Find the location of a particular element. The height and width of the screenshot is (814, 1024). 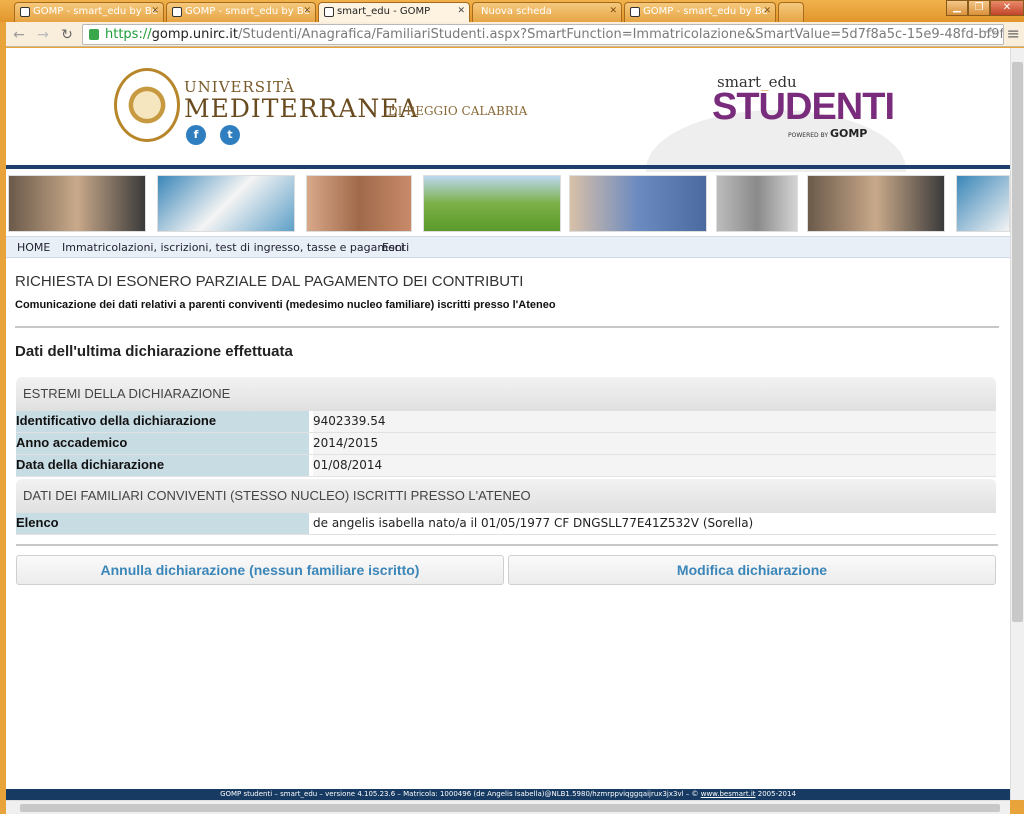

powered-by-gomp: POWERED BY GOMP is located at coordinates (827, 133).